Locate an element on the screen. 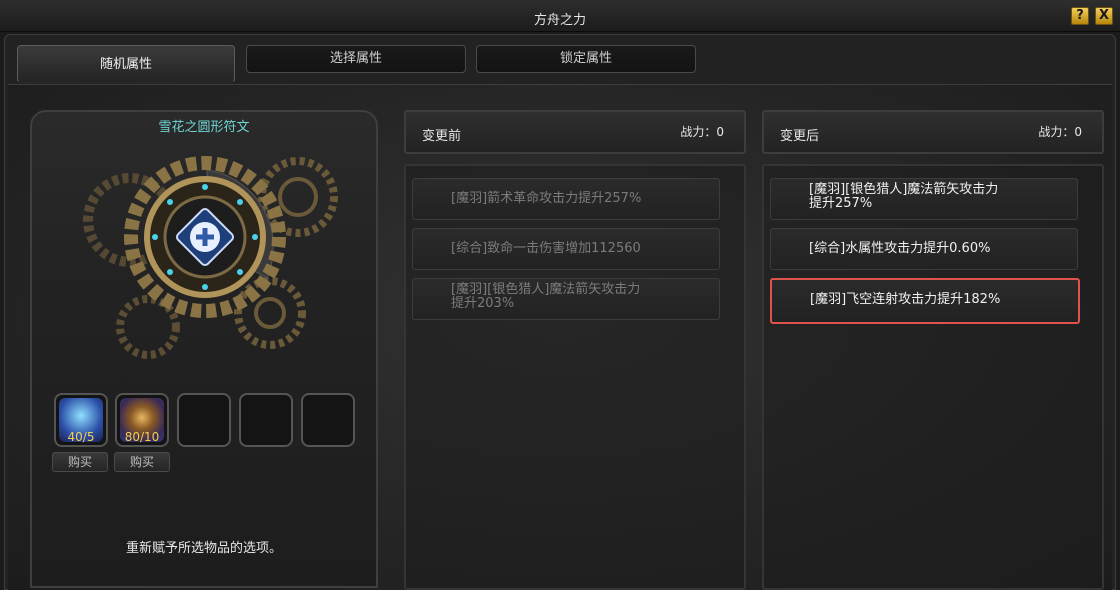  tab-random-attributes: 随机属性 is located at coordinates (126, 64).